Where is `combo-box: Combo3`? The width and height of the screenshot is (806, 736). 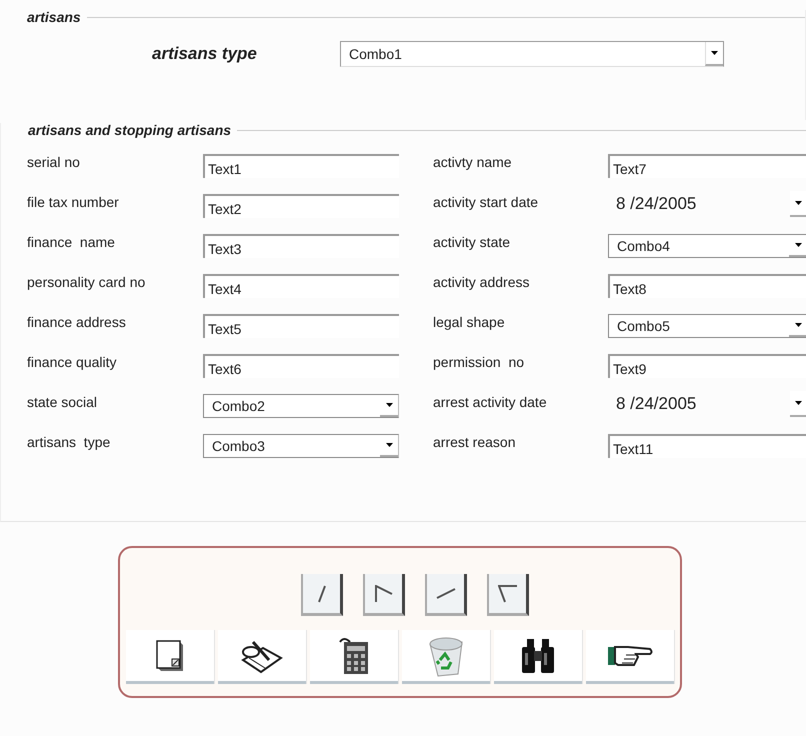 combo-box: Combo3 is located at coordinates (301, 446).